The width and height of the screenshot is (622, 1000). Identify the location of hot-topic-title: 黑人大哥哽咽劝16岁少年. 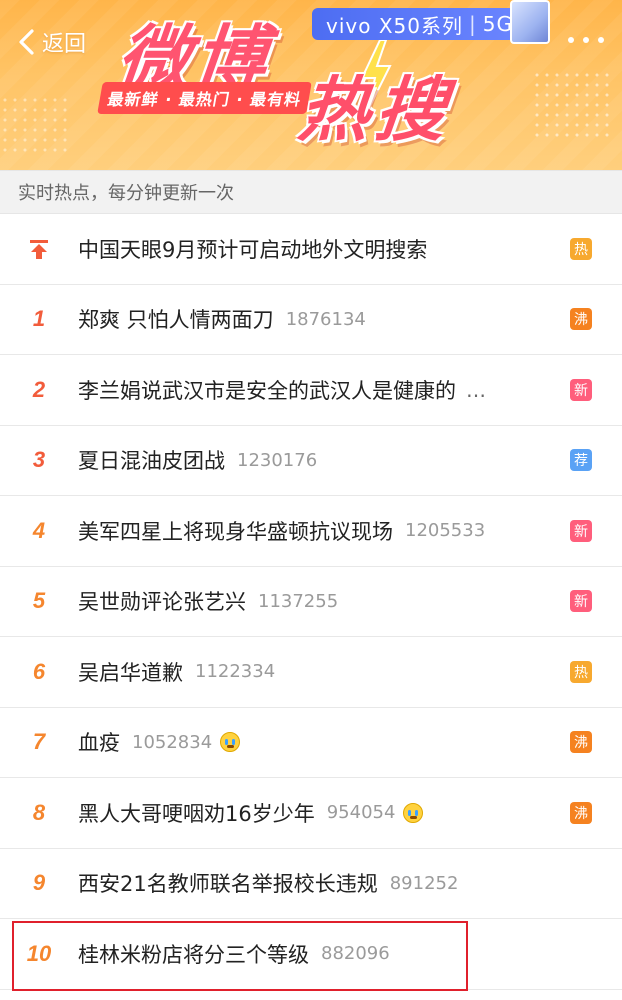
(196, 813).